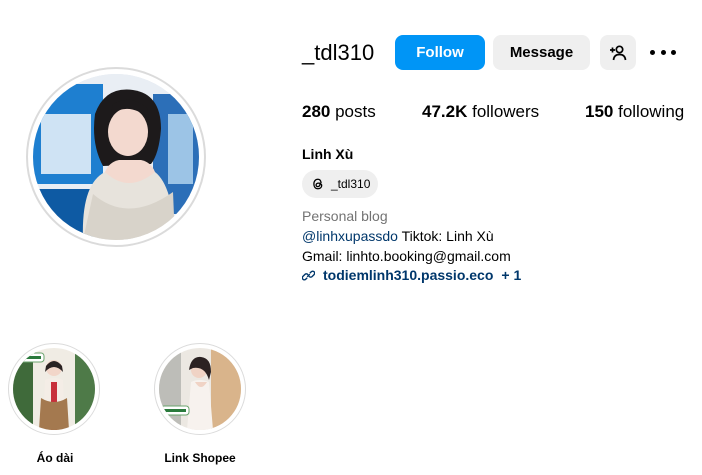  I want to click on add-person-icon, so click(618, 52).